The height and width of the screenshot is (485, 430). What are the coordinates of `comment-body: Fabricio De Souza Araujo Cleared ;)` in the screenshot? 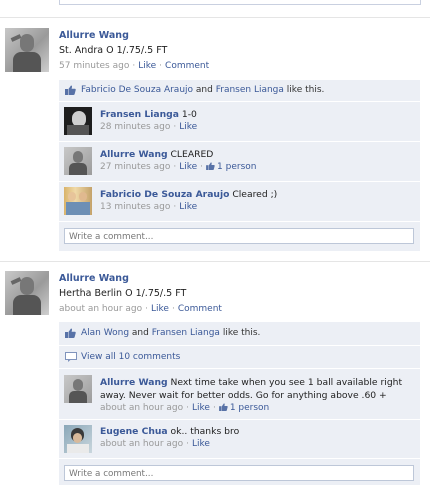 It's located at (188, 194).